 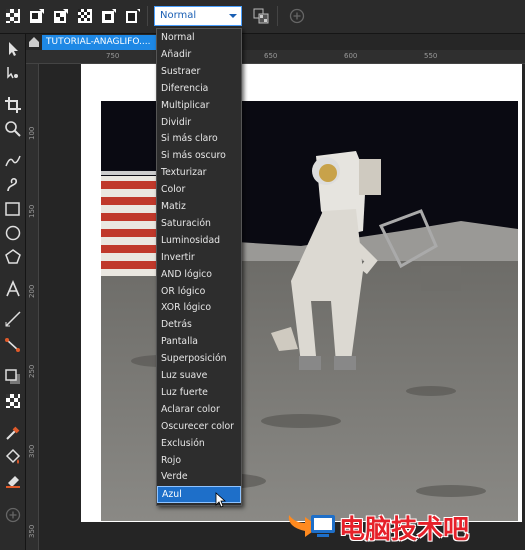 I want to click on rectangle-tool-icon, so click(x=13, y=209).